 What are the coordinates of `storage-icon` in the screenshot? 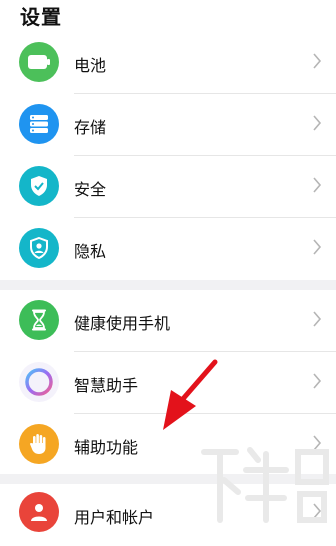 It's located at (39, 124).